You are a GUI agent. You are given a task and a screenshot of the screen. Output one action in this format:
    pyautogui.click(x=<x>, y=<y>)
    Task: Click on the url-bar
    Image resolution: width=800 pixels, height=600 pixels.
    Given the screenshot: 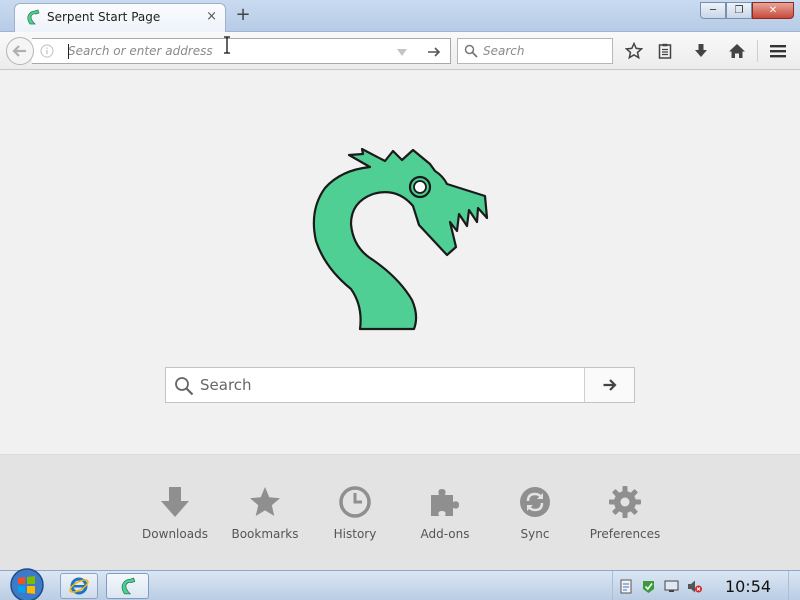 What is the action you would take?
    pyautogui.click(x=241, y=51)
    